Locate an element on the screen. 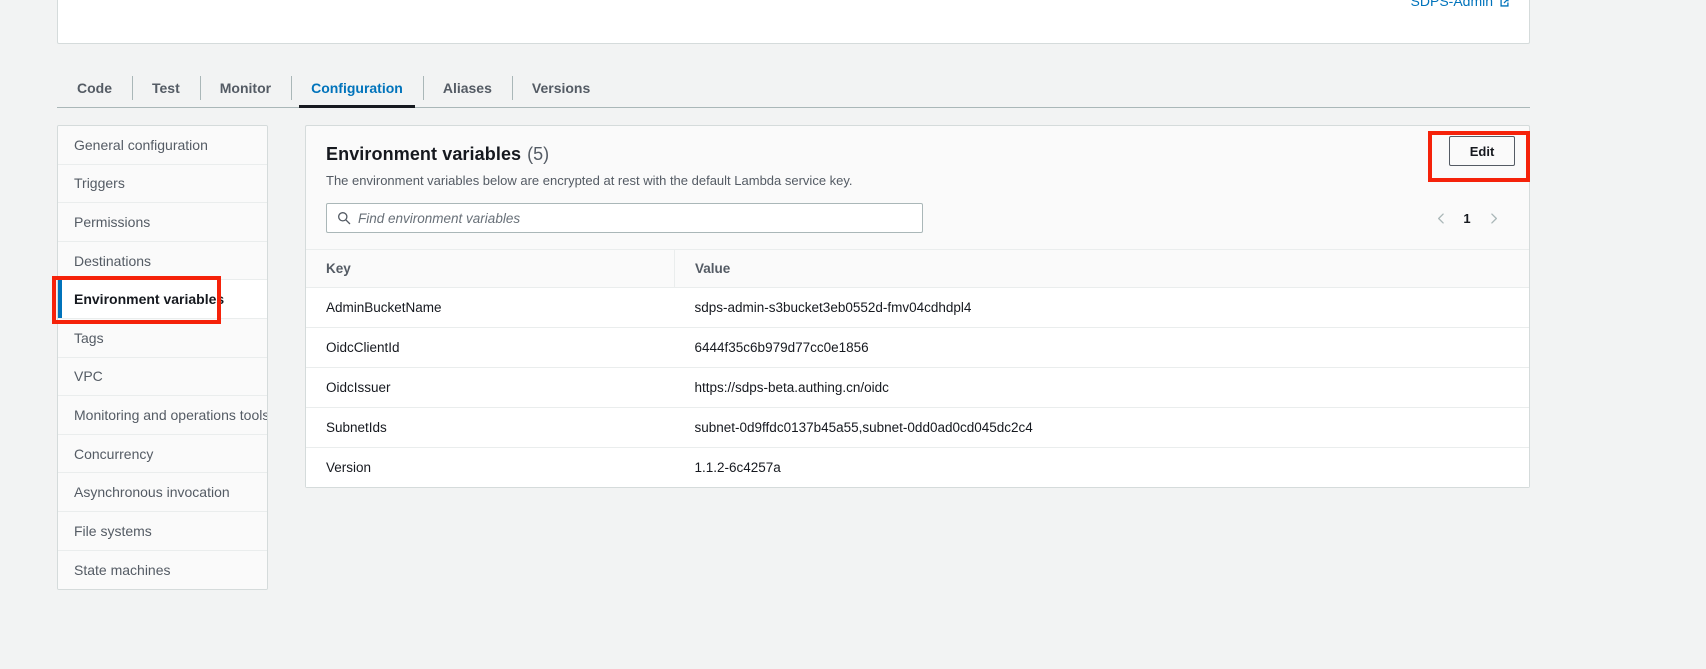 The height and width of the screenshot is (669, 1706). sidebar-item-destinations: Destinations is located at coordinates (162, 261).